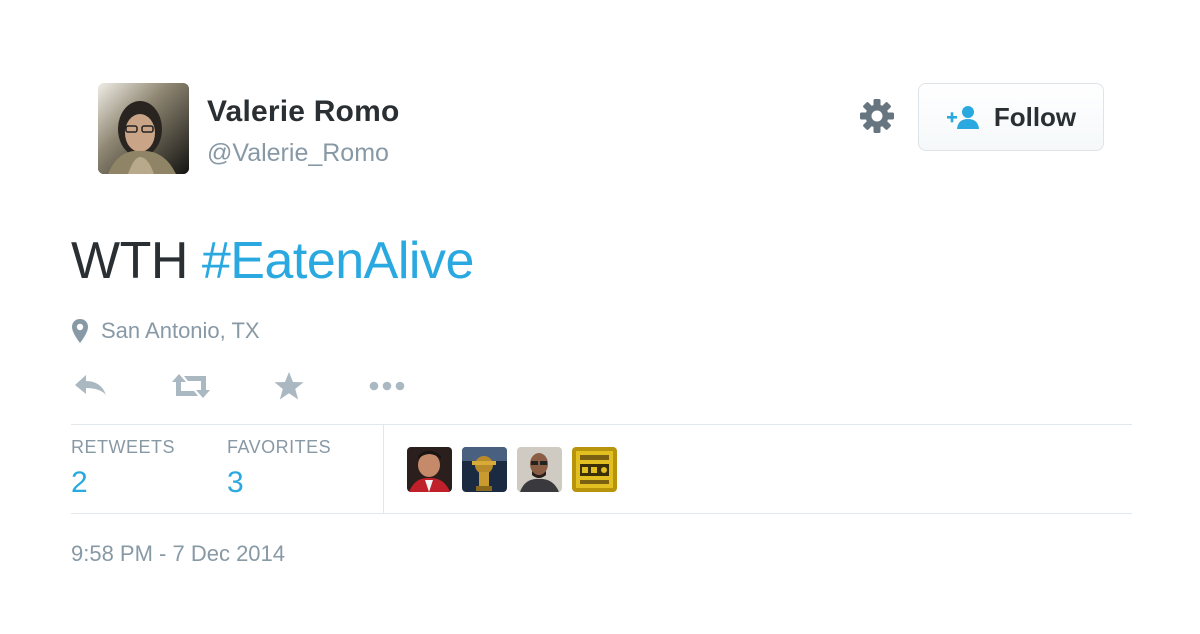  What do you see at coordinates (387, 386) in the screenshot?
I see `more-icon` at bounding box center [387, 386].